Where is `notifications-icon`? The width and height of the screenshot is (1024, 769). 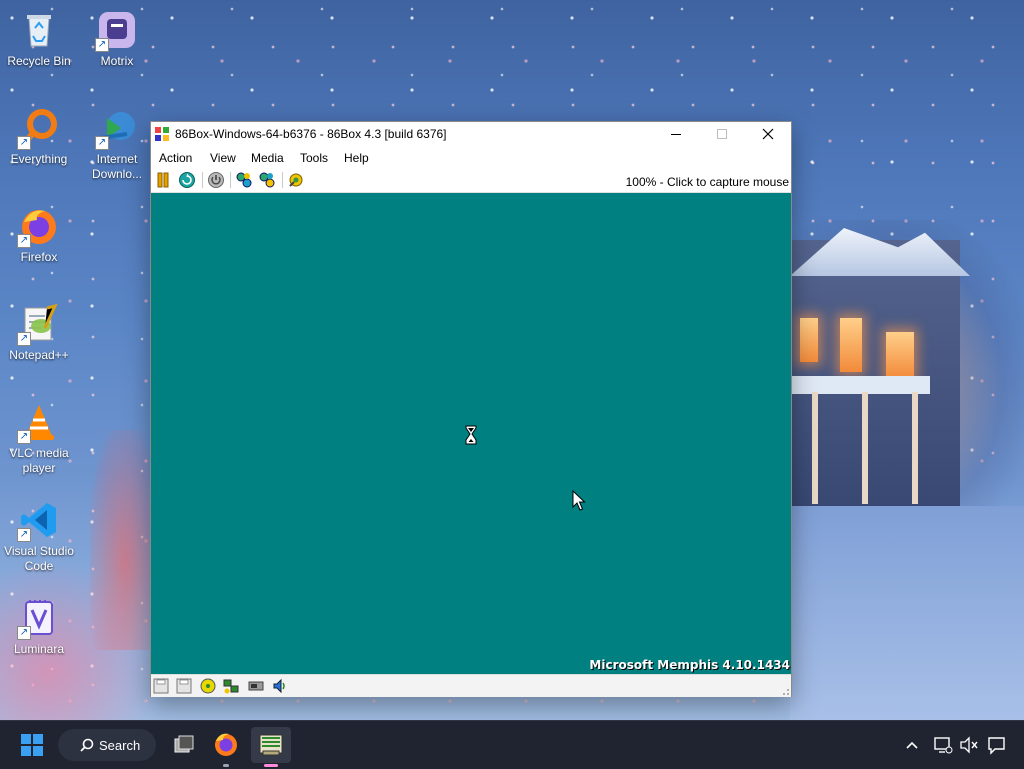
notifications-icon is located at coordinates (996, 746).